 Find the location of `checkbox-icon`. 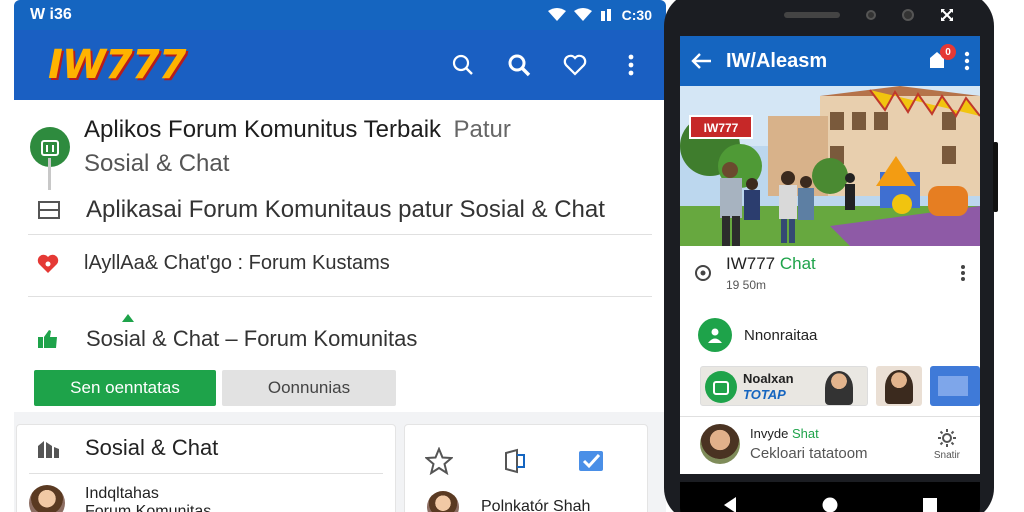

checkbox-icon is located at coordinates (591, 461).